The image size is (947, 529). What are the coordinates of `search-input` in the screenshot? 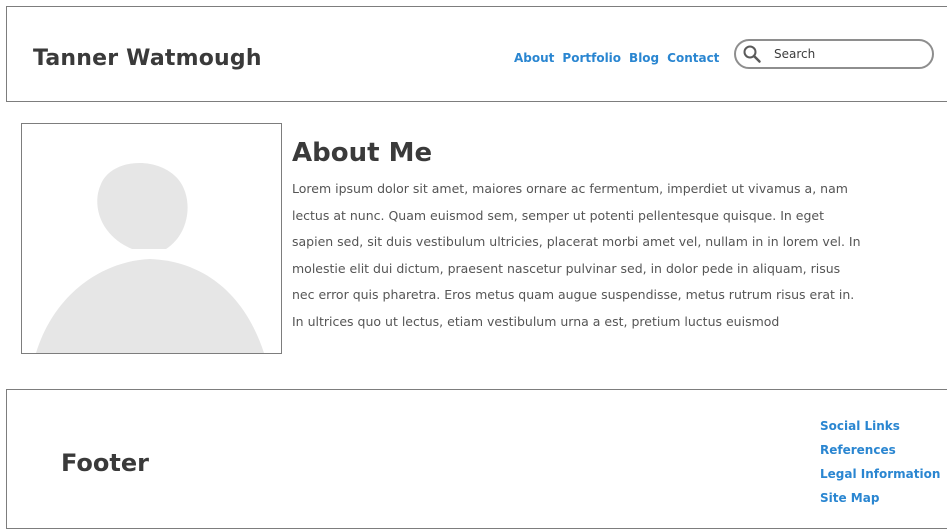 It's located at (849, 54).